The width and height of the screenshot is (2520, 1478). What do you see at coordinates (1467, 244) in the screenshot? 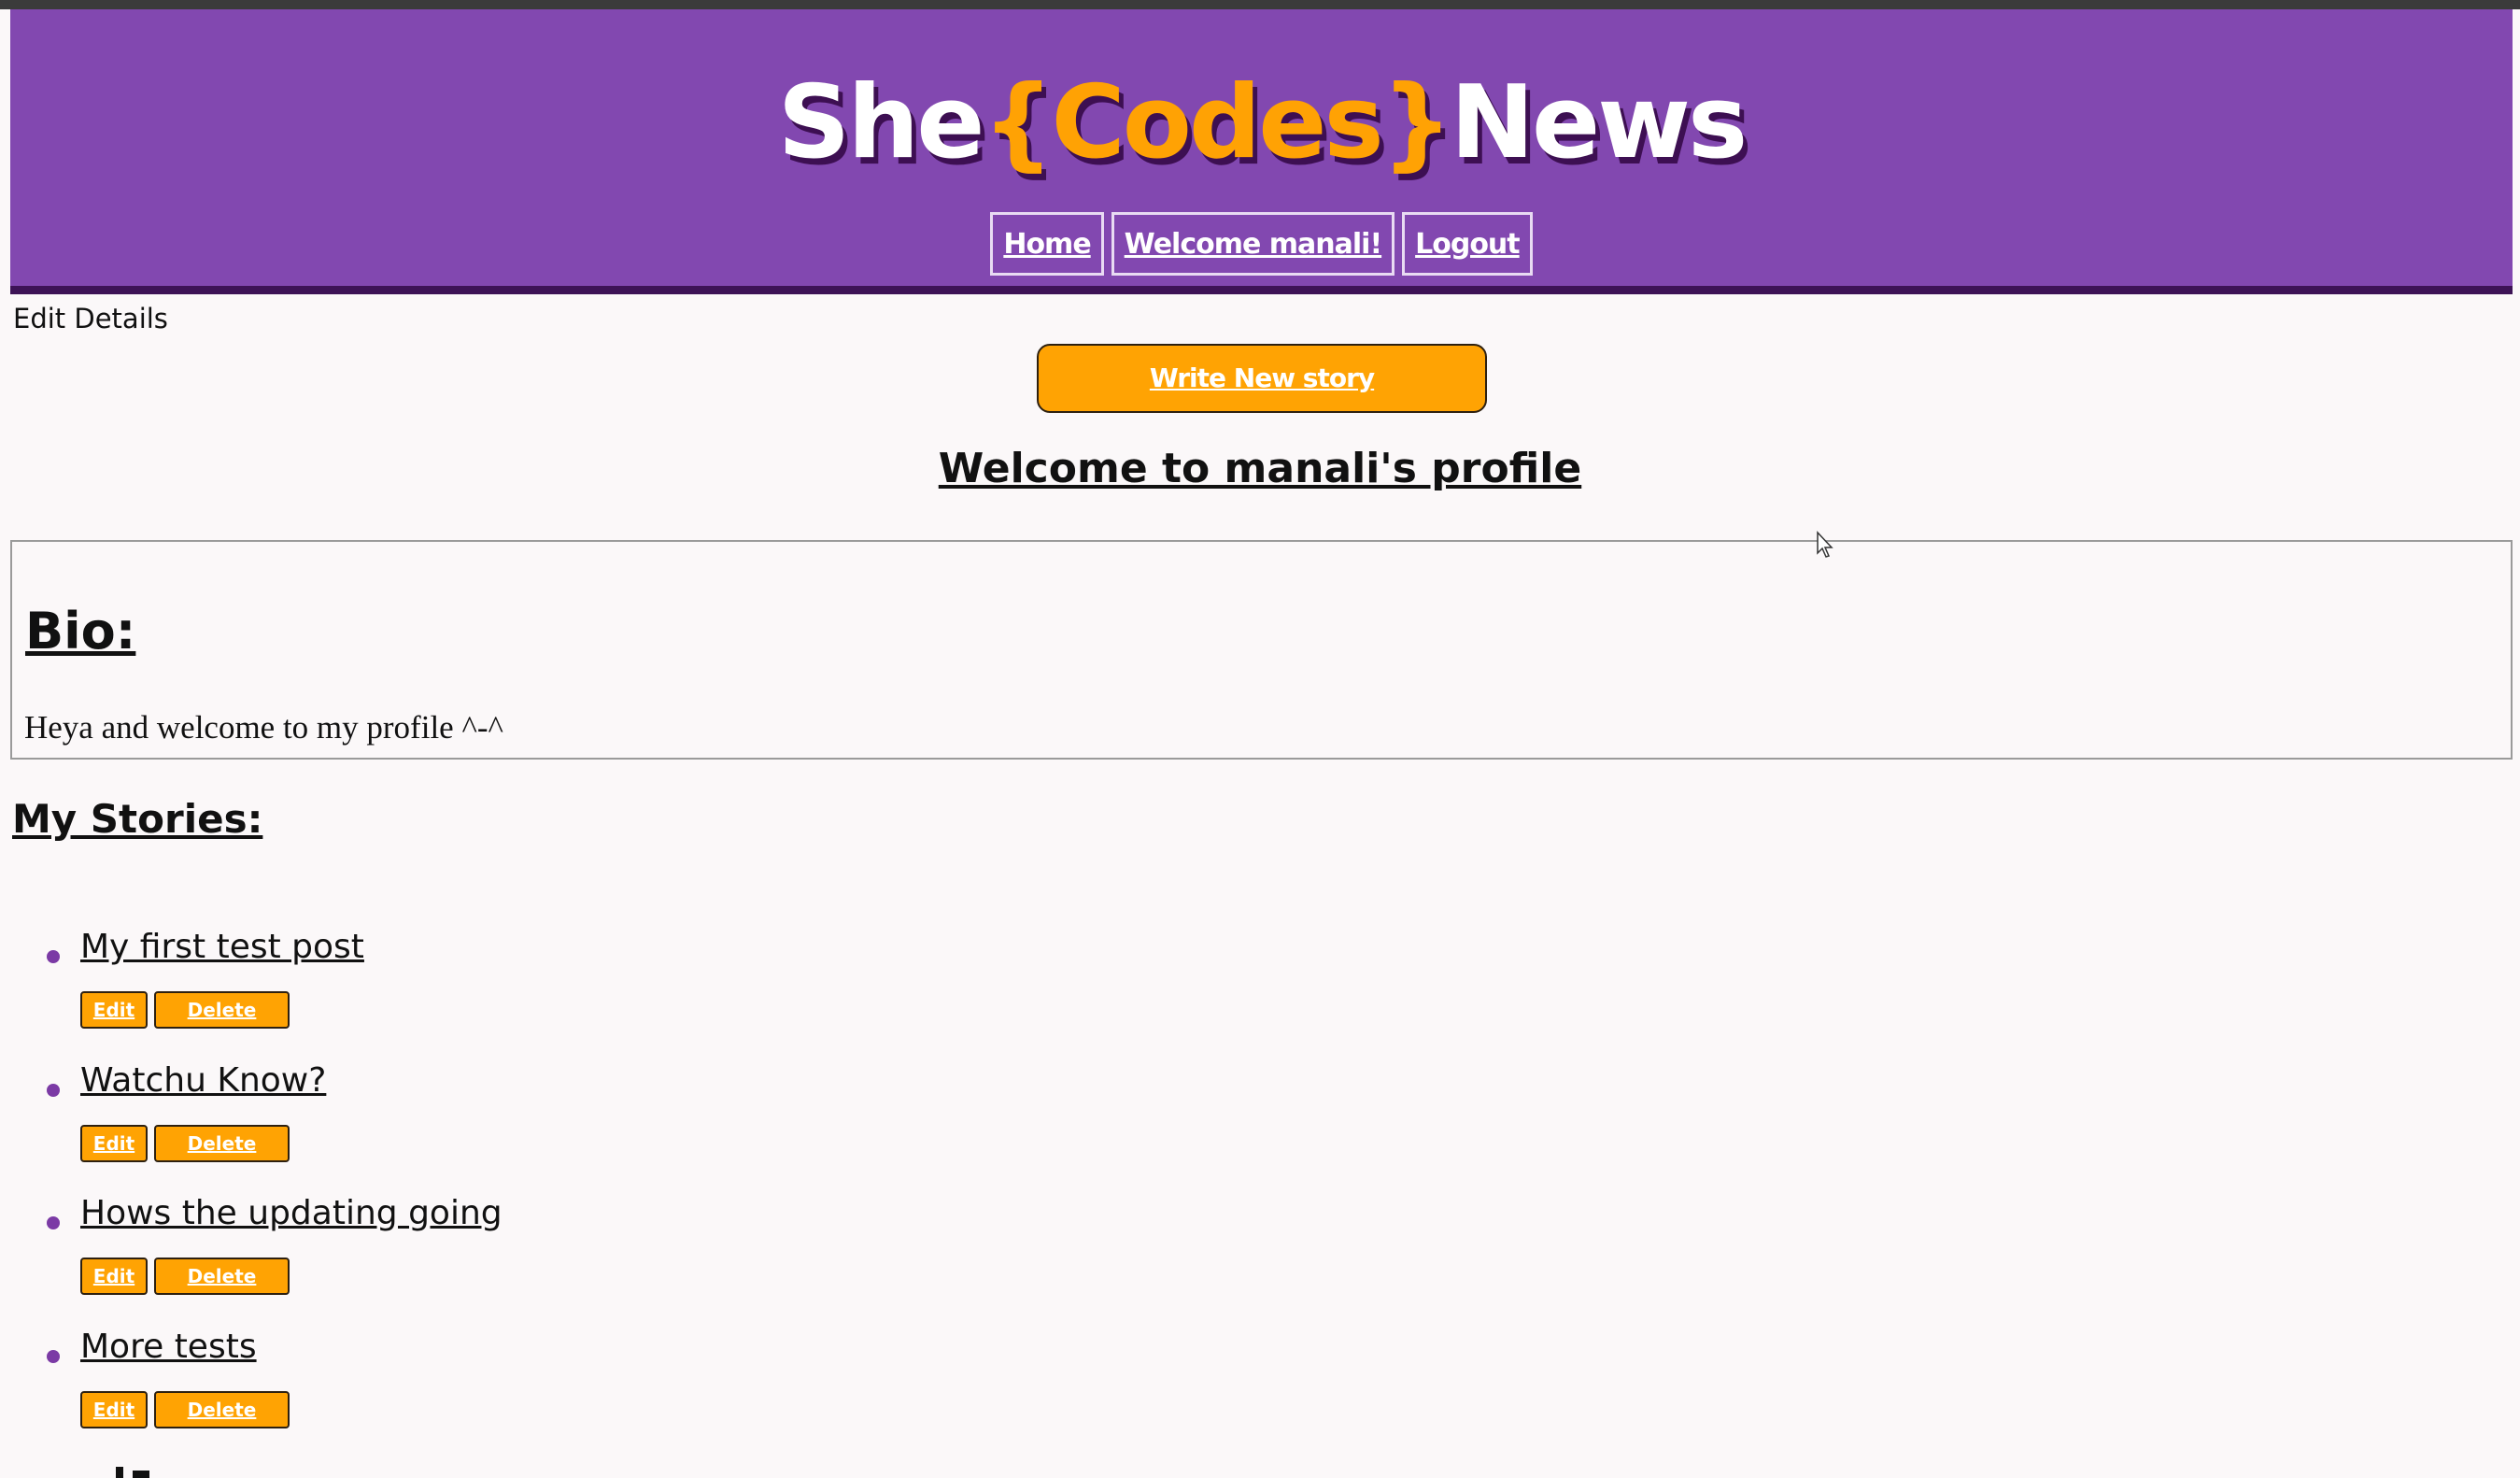
I see `nav-logout-link: Logout` at bounding box center [1467, 244].